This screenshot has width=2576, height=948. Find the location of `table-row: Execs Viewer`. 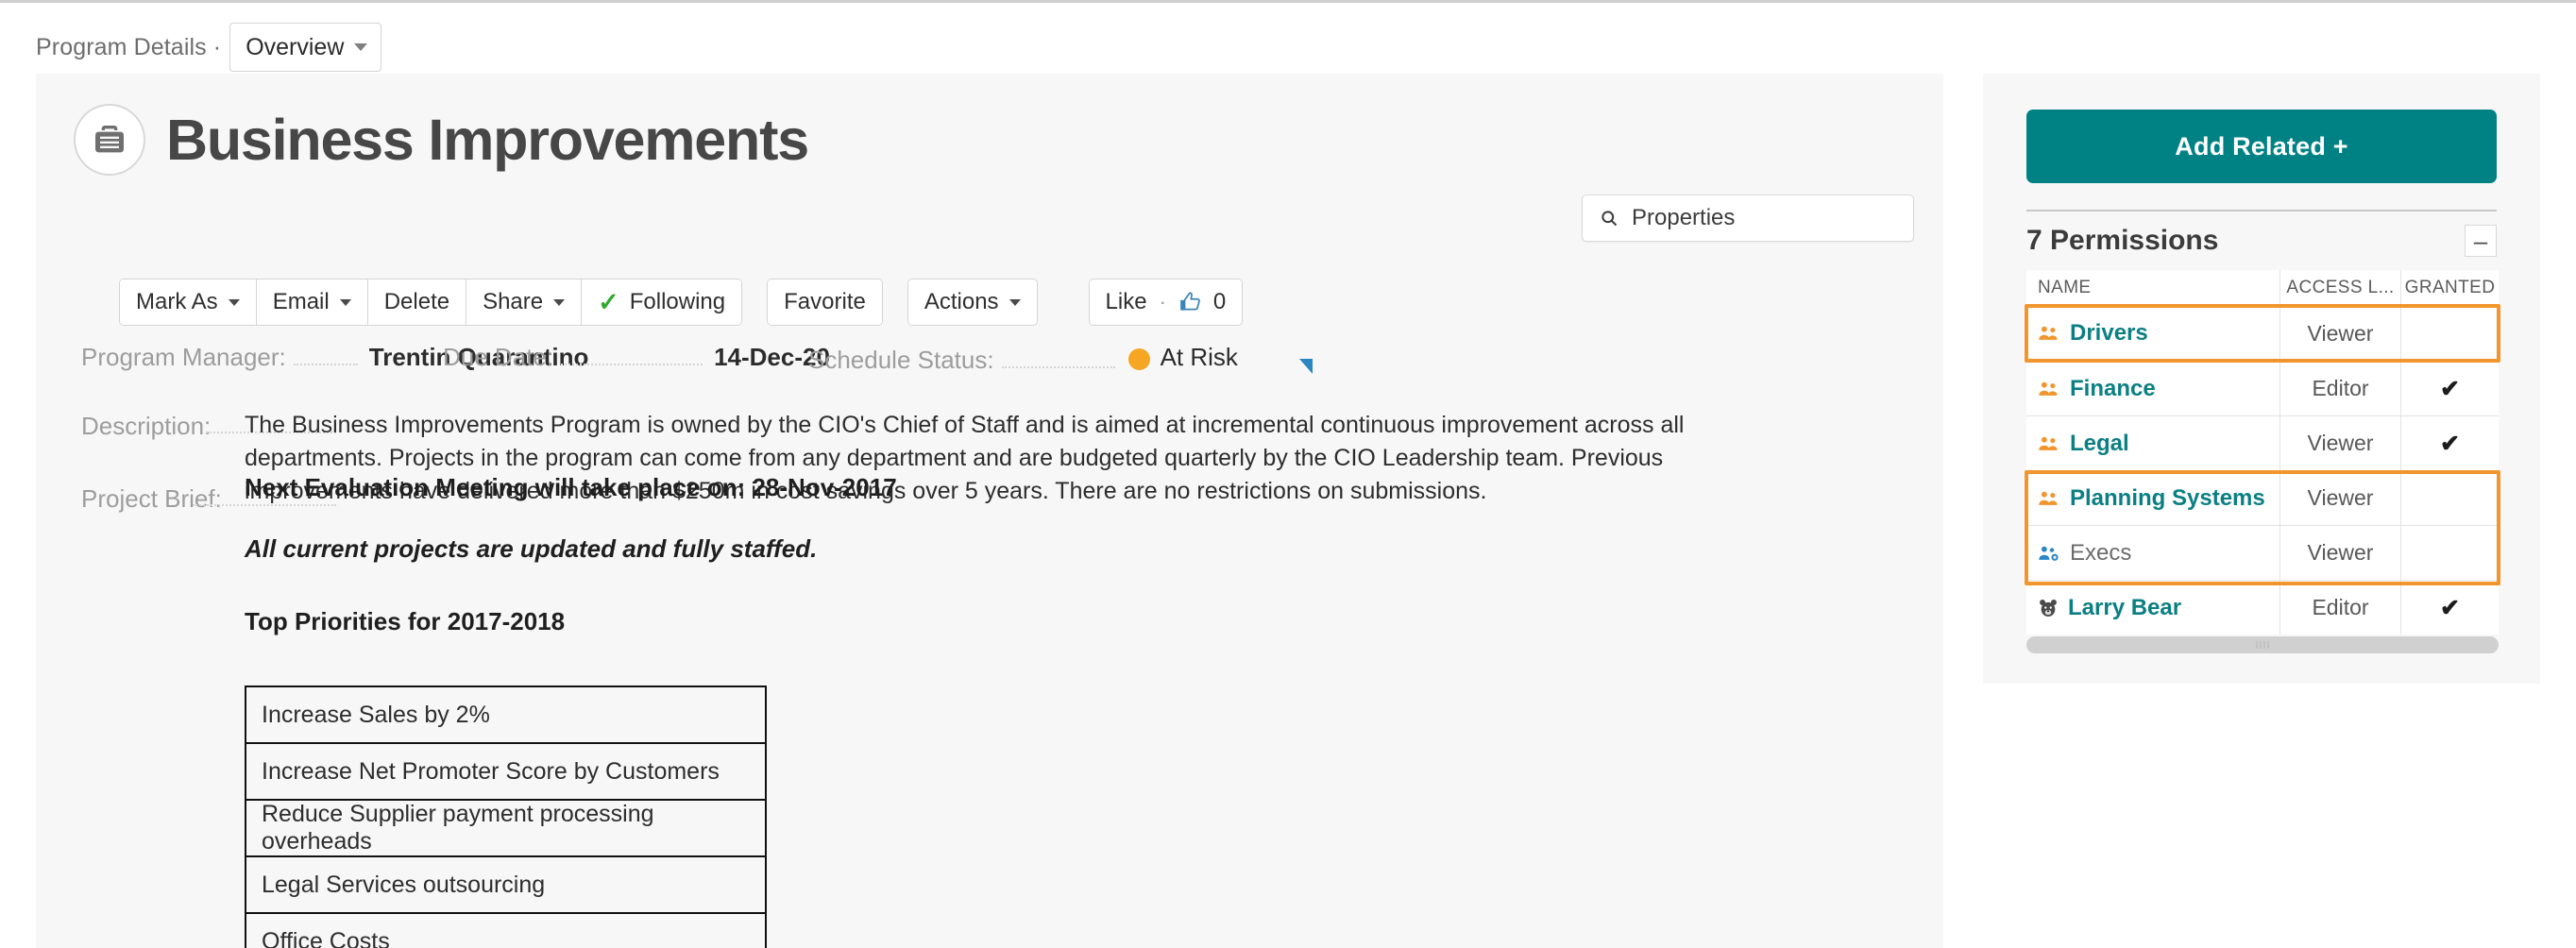

table-row: Execs Viewer is located at coordinates (2262, 552).